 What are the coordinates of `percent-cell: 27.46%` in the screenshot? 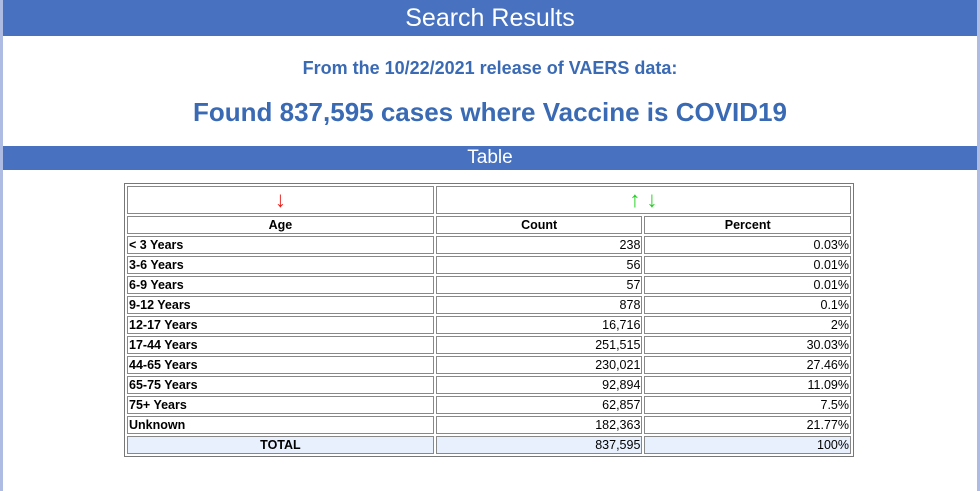 It's located at (747, 365).